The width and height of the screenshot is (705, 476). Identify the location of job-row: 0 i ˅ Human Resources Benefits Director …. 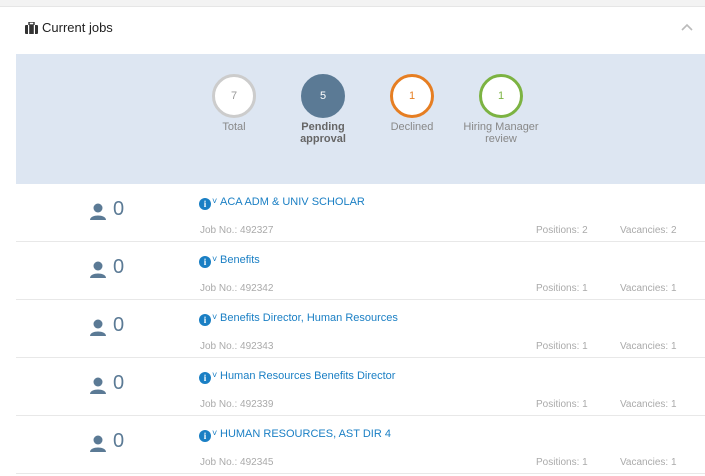
(360, 387).